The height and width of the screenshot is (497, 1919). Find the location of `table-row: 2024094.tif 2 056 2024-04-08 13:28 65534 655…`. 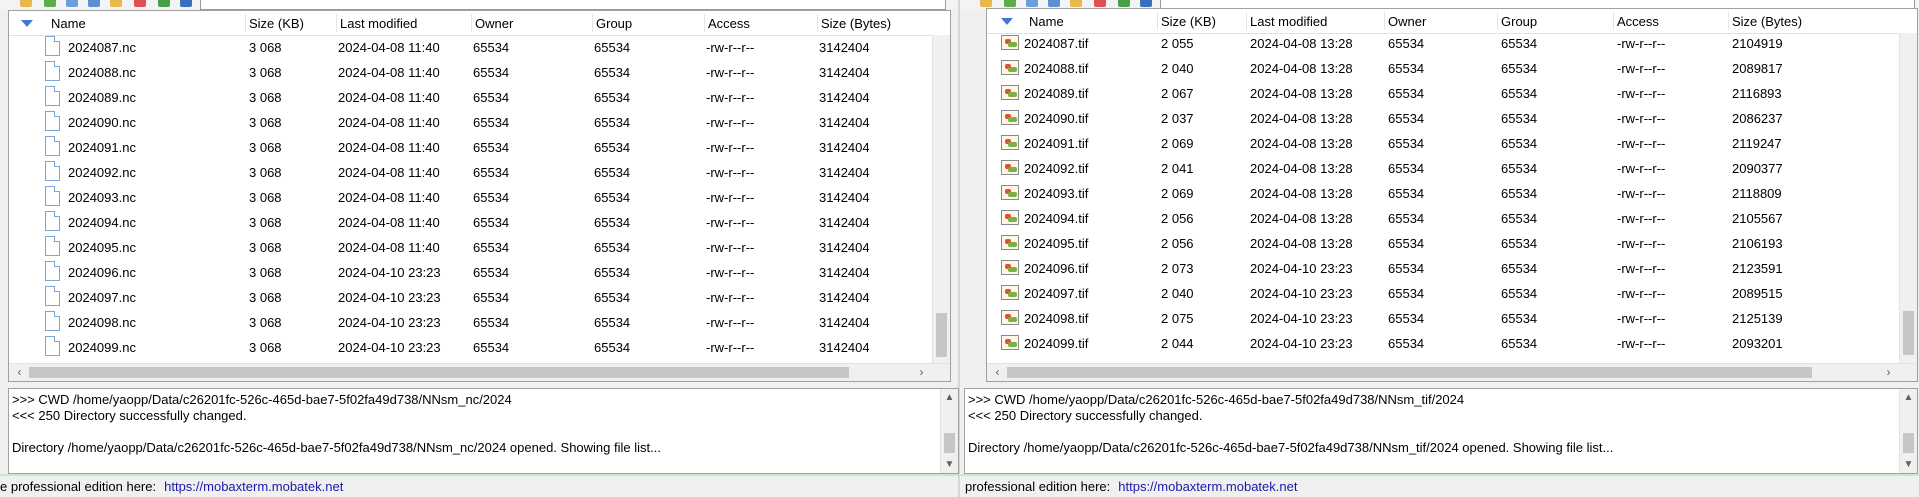

table-row: 2024094.tif 2 056 2024-04-08 13:28 65534 655… is located at coordinates (1452, 218).